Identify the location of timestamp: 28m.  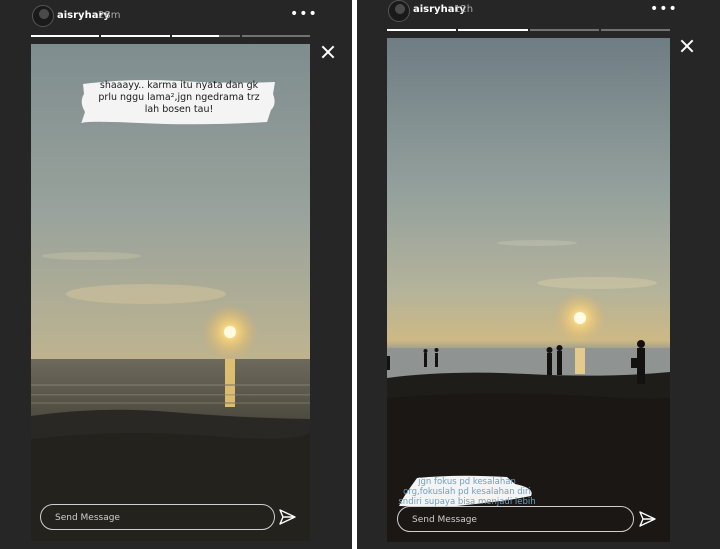
(109, 15).